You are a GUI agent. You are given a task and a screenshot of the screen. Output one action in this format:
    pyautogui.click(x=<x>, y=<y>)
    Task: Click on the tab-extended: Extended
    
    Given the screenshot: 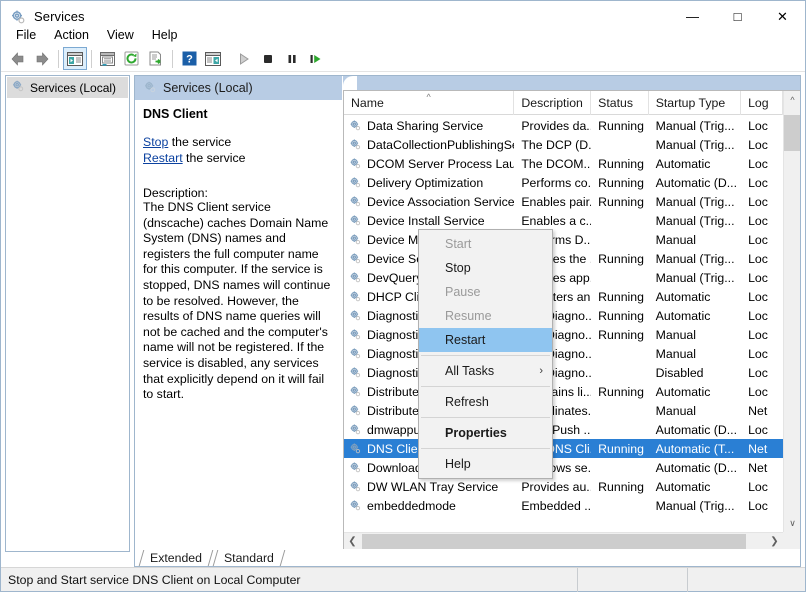 What is the action you would take?
    pyautogui.click(x=176, y=557)
    